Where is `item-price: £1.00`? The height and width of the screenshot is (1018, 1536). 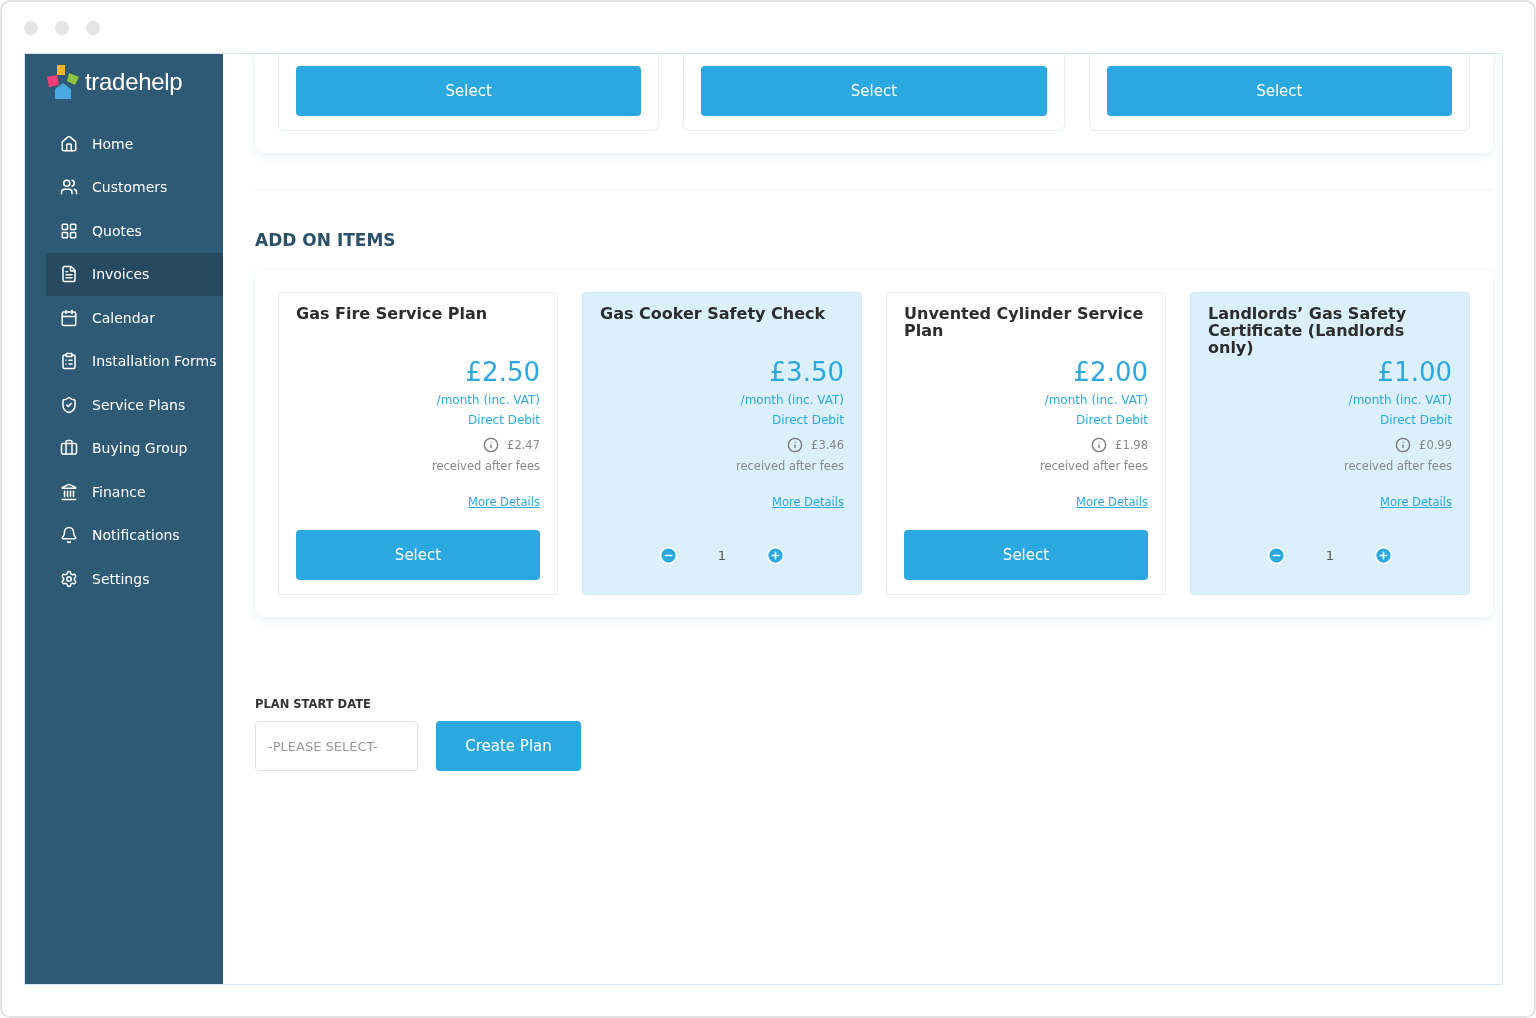 item-price: £1.00 is located at coordinates (1414, 372).